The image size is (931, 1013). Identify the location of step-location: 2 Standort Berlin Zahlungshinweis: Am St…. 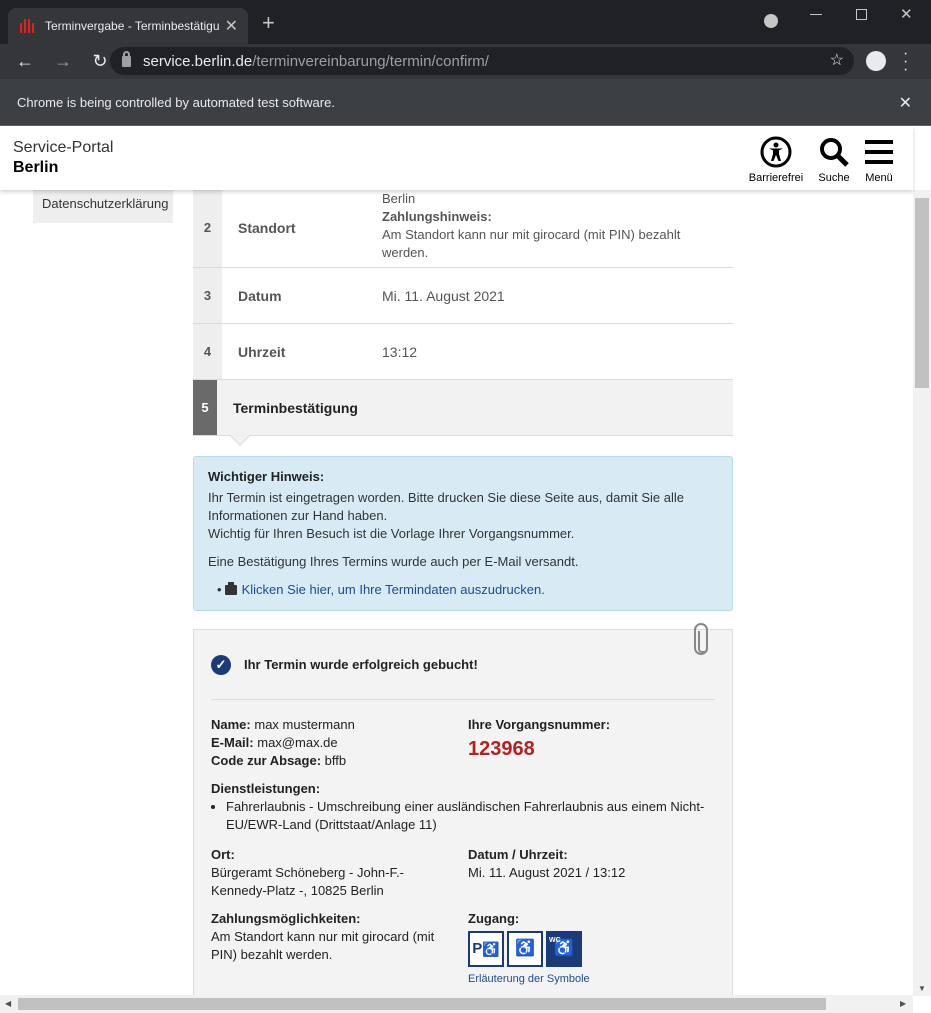
(463, 228).